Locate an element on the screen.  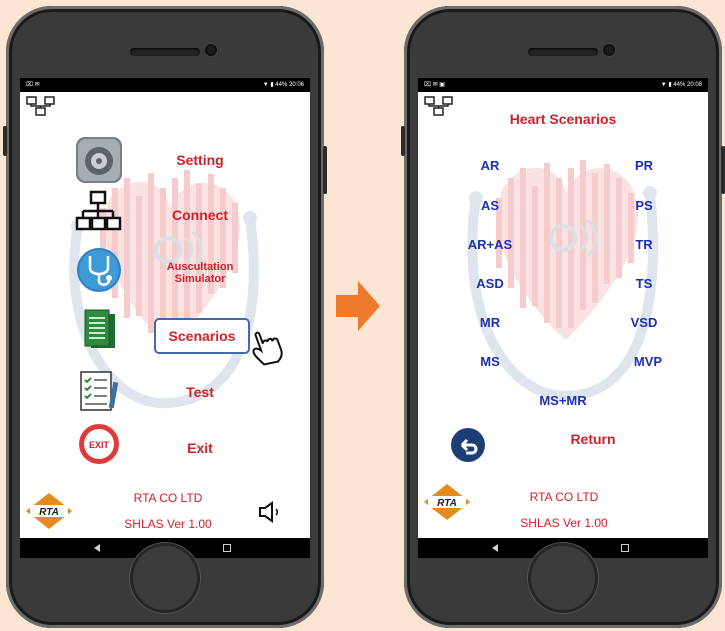
return-button: Return is located at coordinates (593, 439).